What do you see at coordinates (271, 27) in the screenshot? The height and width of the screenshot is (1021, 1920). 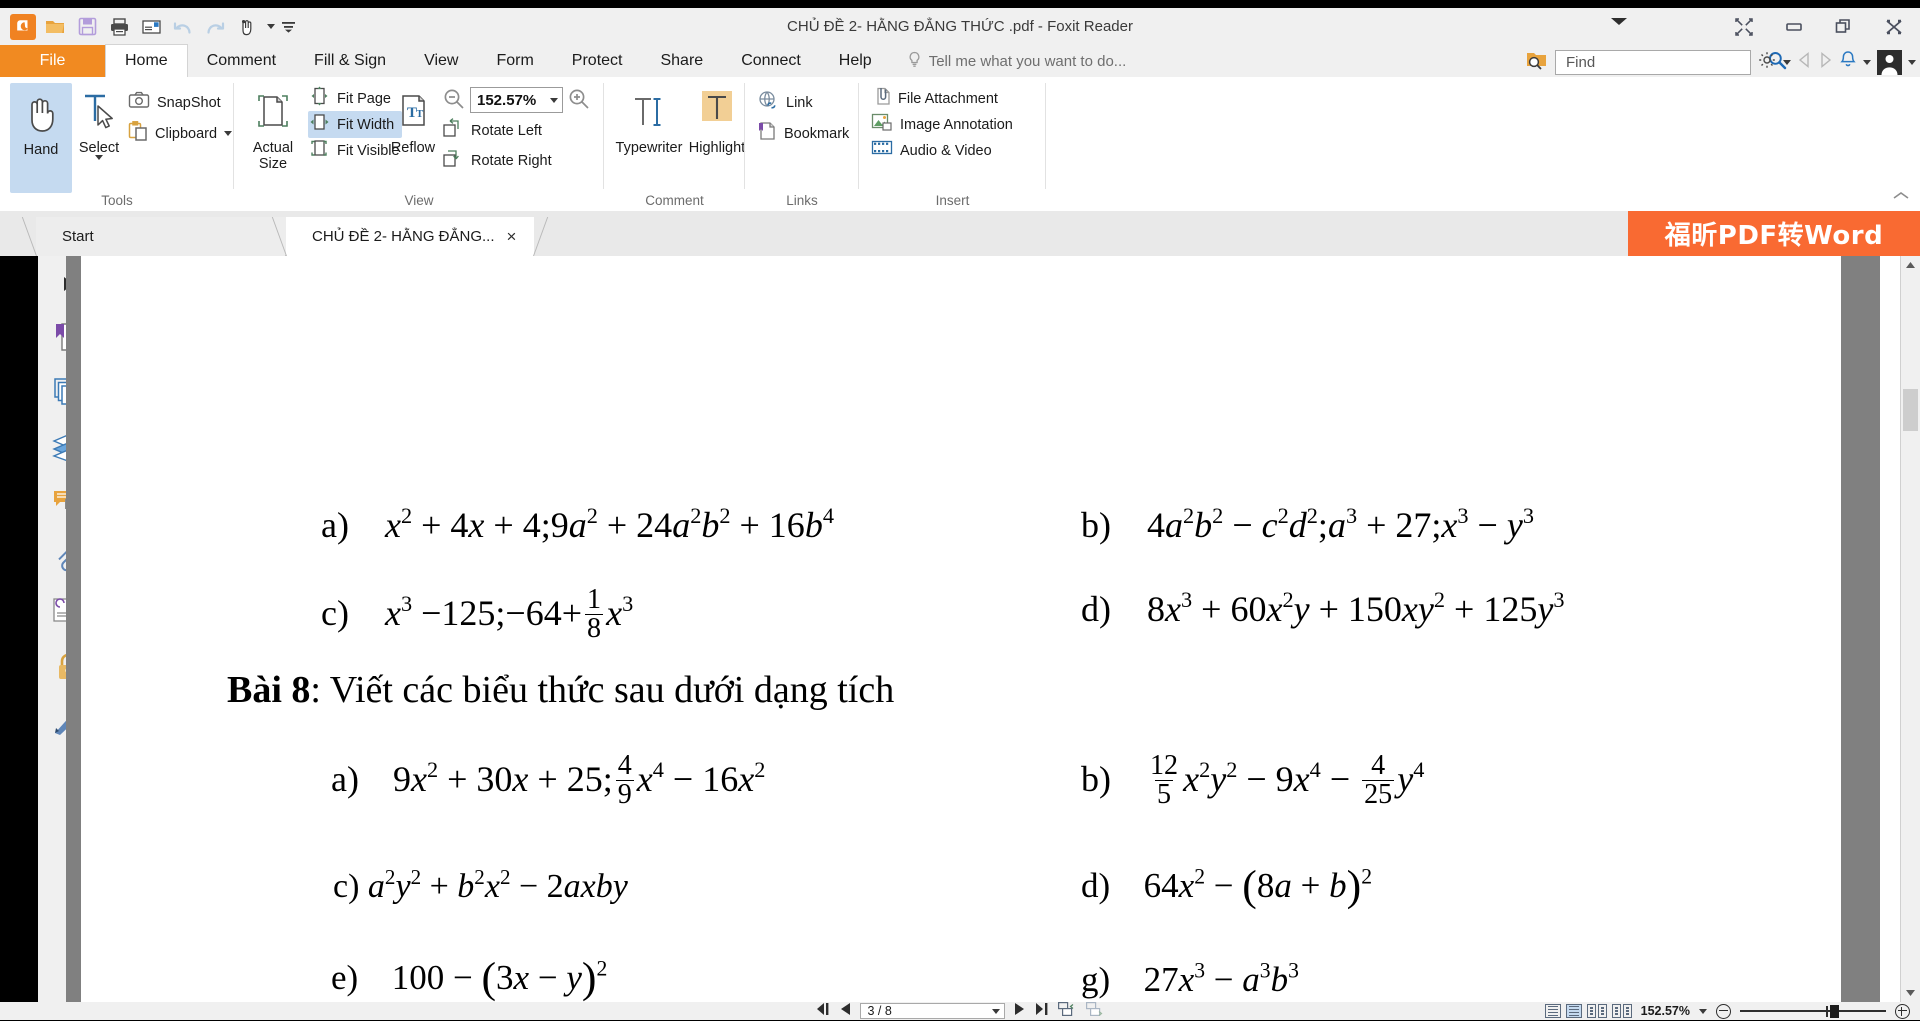 I see `quick-access-dropdown-icon` at bounding box center [271, 27].